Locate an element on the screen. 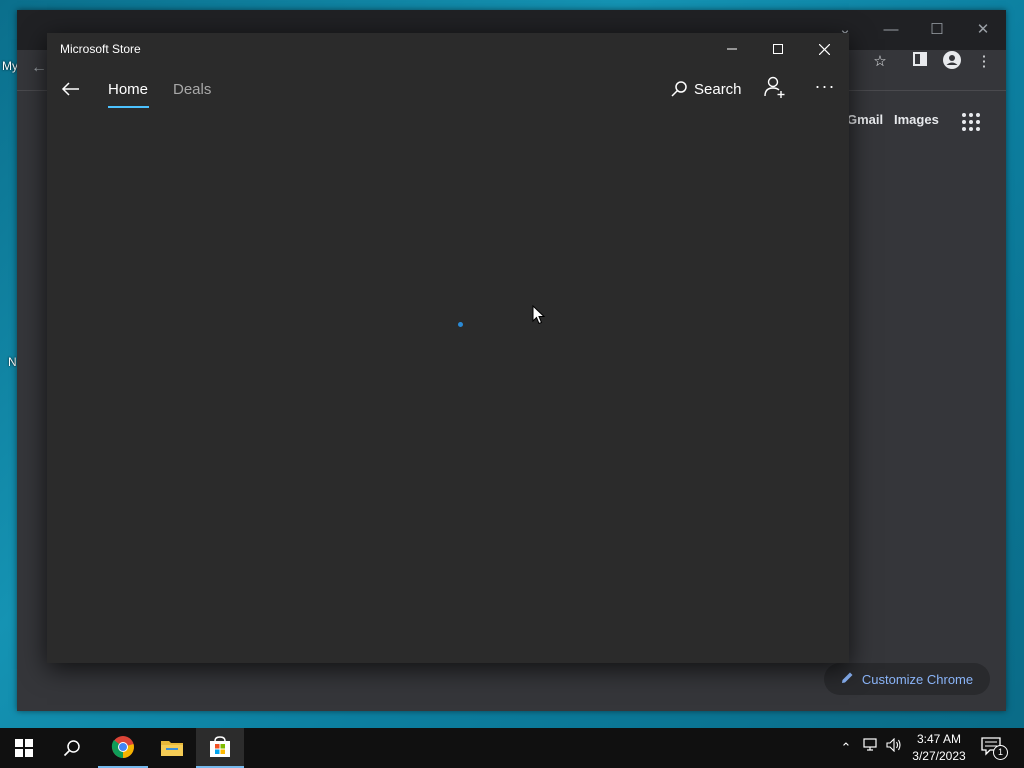 Image resolution: width=1024 pixels, height=768 pixels. taskbar-file-explorer-button is located at coordinates (172, 748).